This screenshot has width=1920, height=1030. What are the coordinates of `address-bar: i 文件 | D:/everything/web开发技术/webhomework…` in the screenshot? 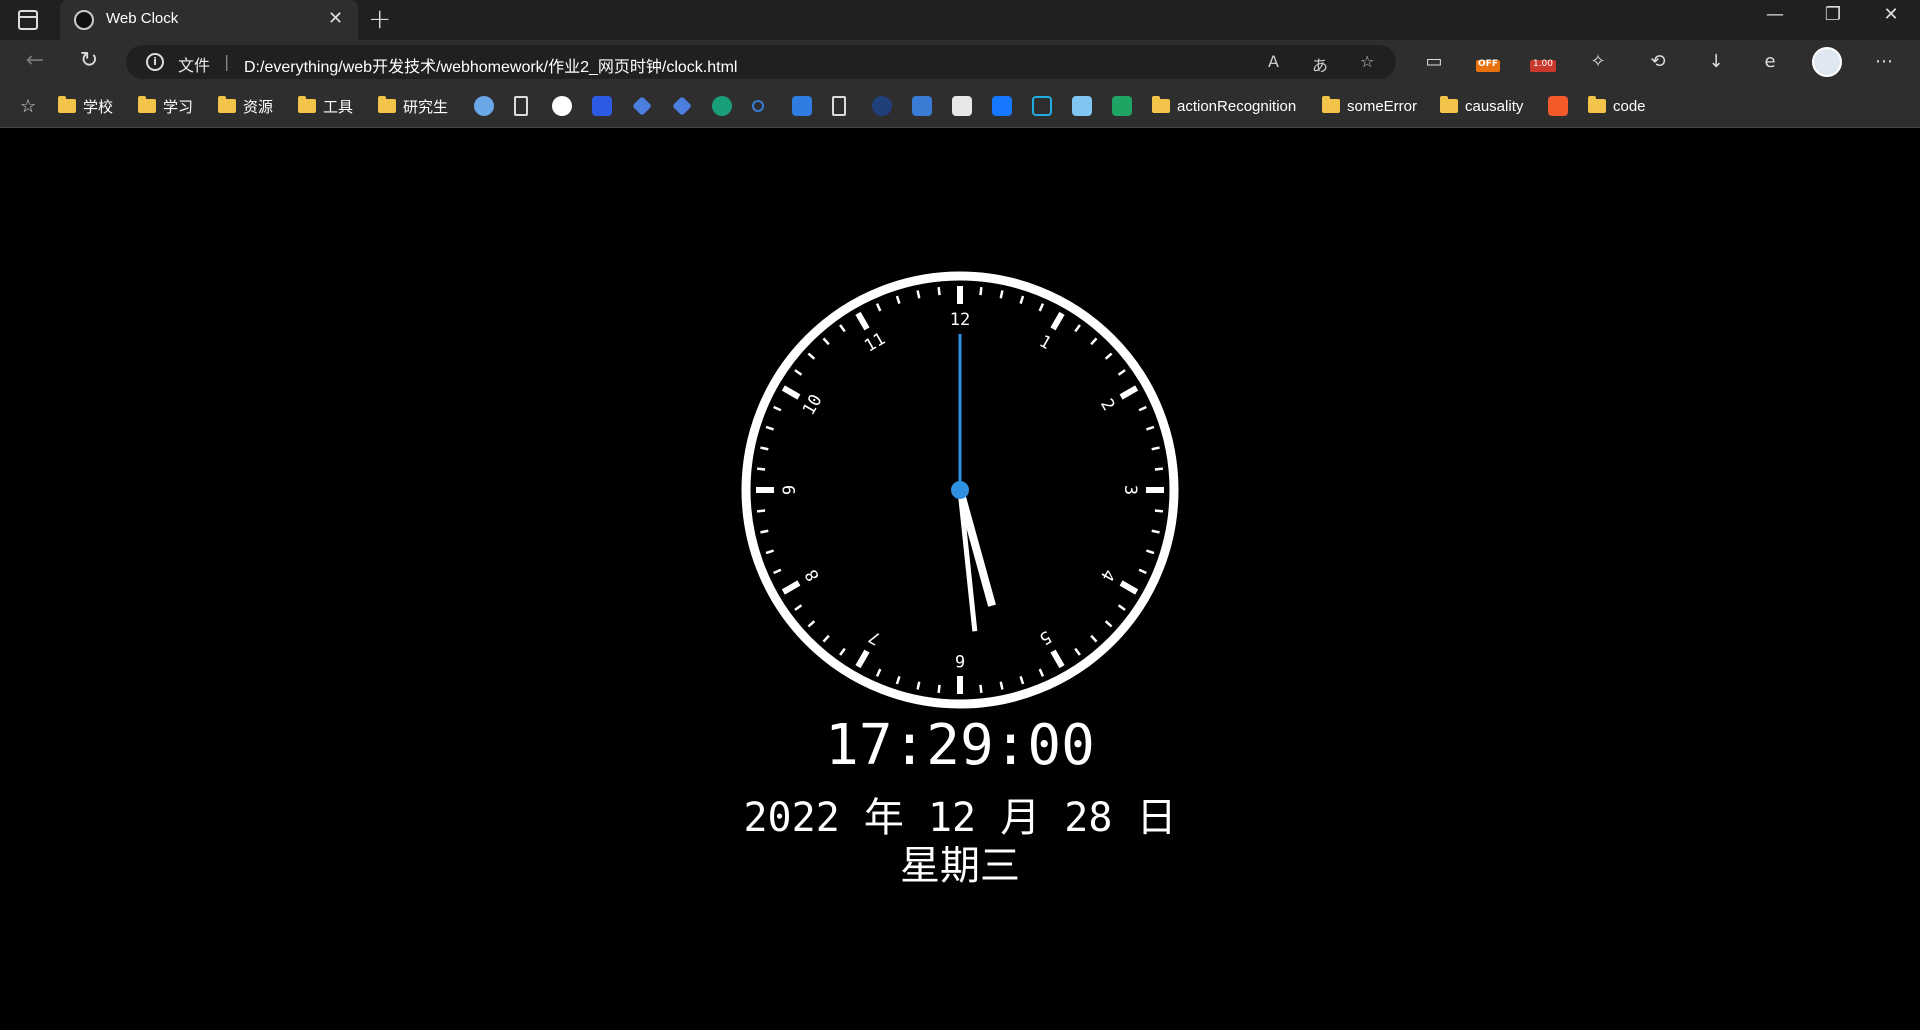 It's located at (761, 62).